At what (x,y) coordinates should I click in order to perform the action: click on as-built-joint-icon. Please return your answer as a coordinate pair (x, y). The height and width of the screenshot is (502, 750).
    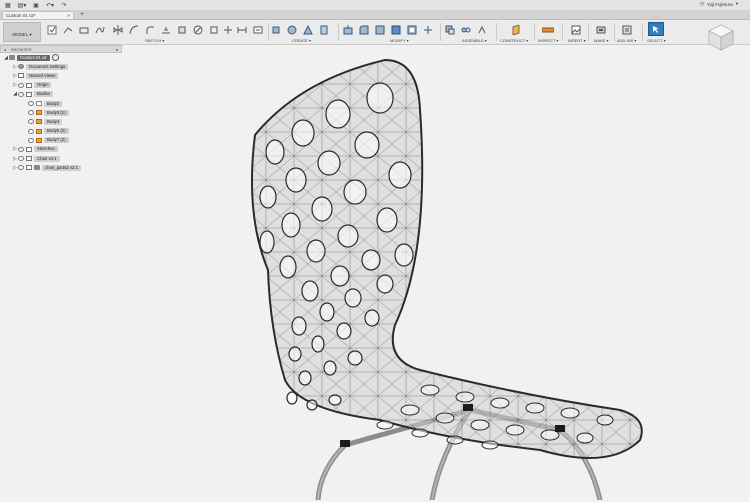
    Looking at the image, I should click on (482, 29).